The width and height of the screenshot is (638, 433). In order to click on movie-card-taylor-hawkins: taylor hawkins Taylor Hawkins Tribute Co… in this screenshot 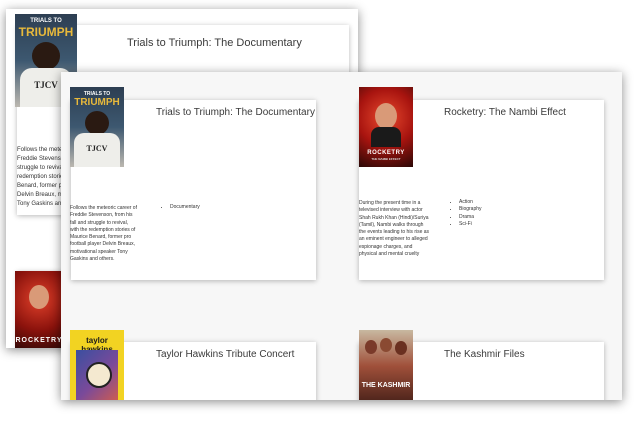, I will do `click(193, 365)`.